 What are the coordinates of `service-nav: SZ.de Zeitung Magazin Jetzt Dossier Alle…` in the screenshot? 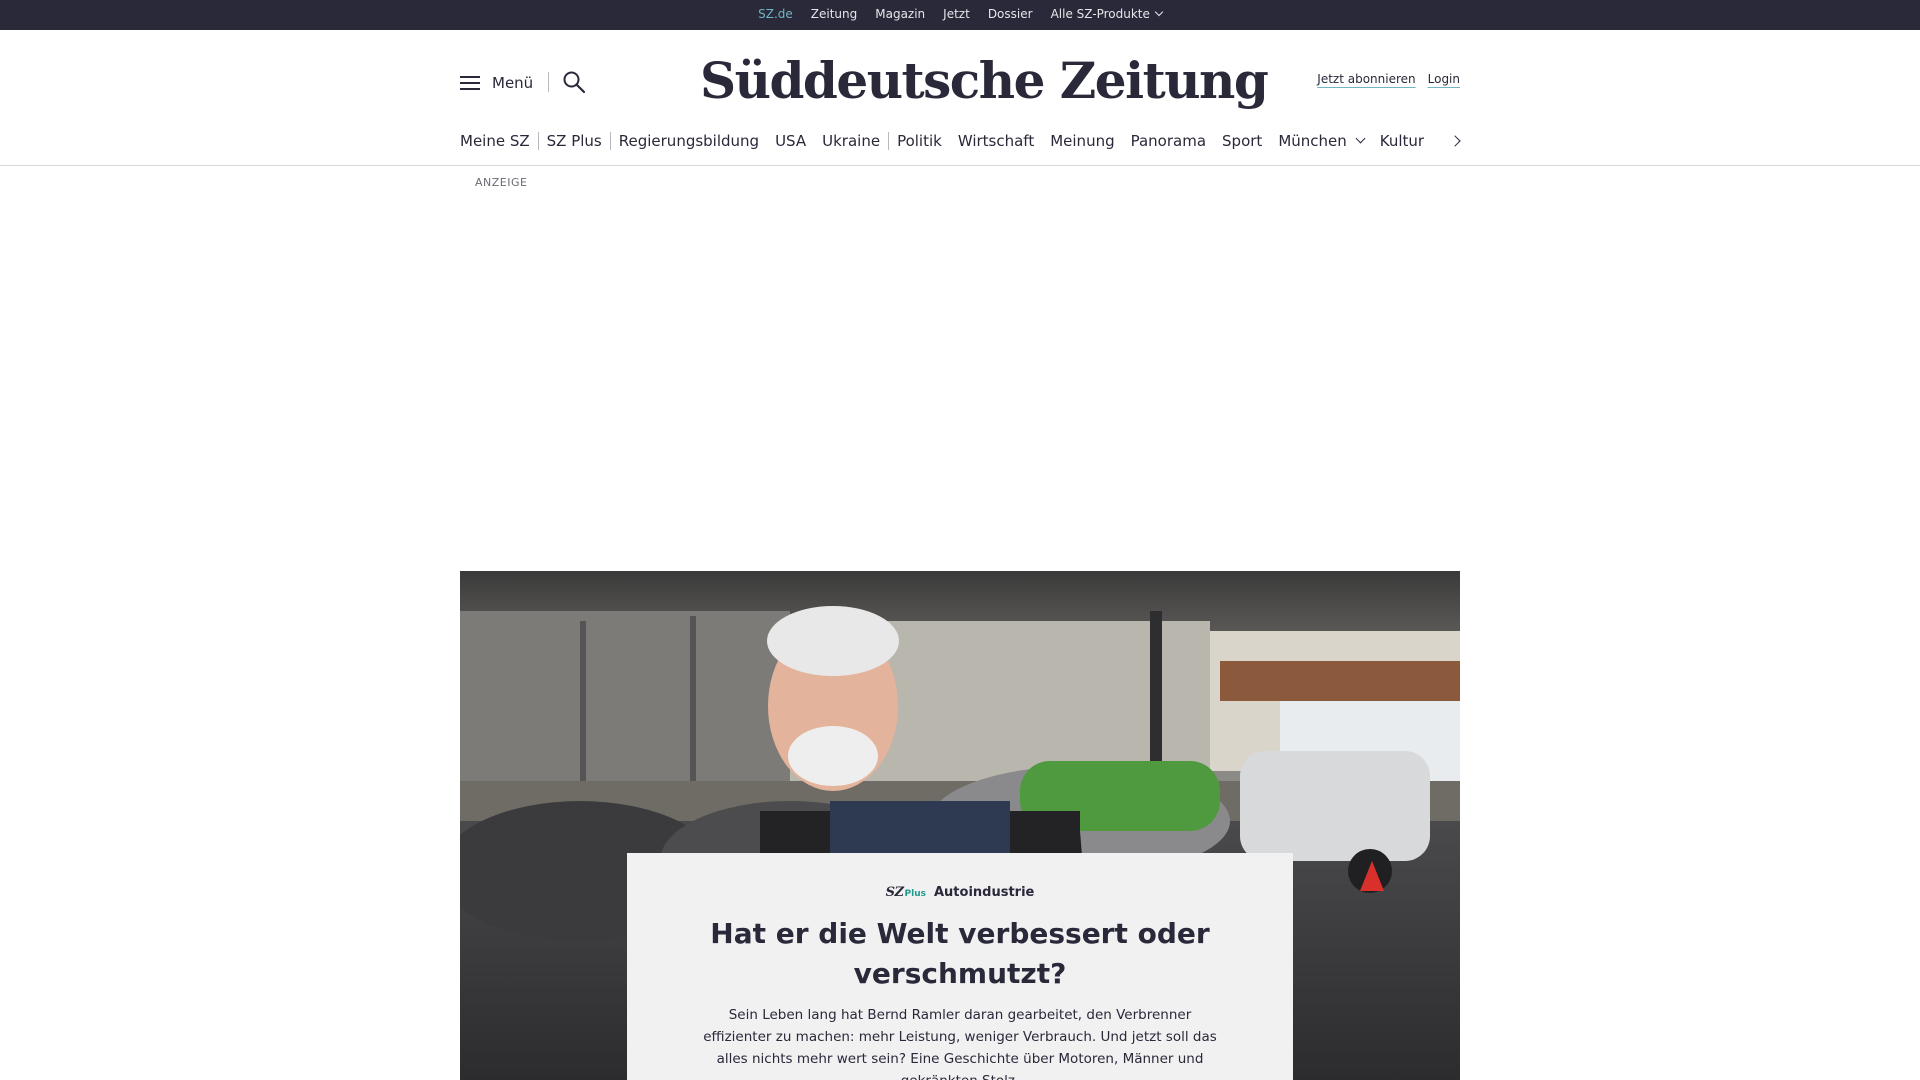 It's located at (960, 18).